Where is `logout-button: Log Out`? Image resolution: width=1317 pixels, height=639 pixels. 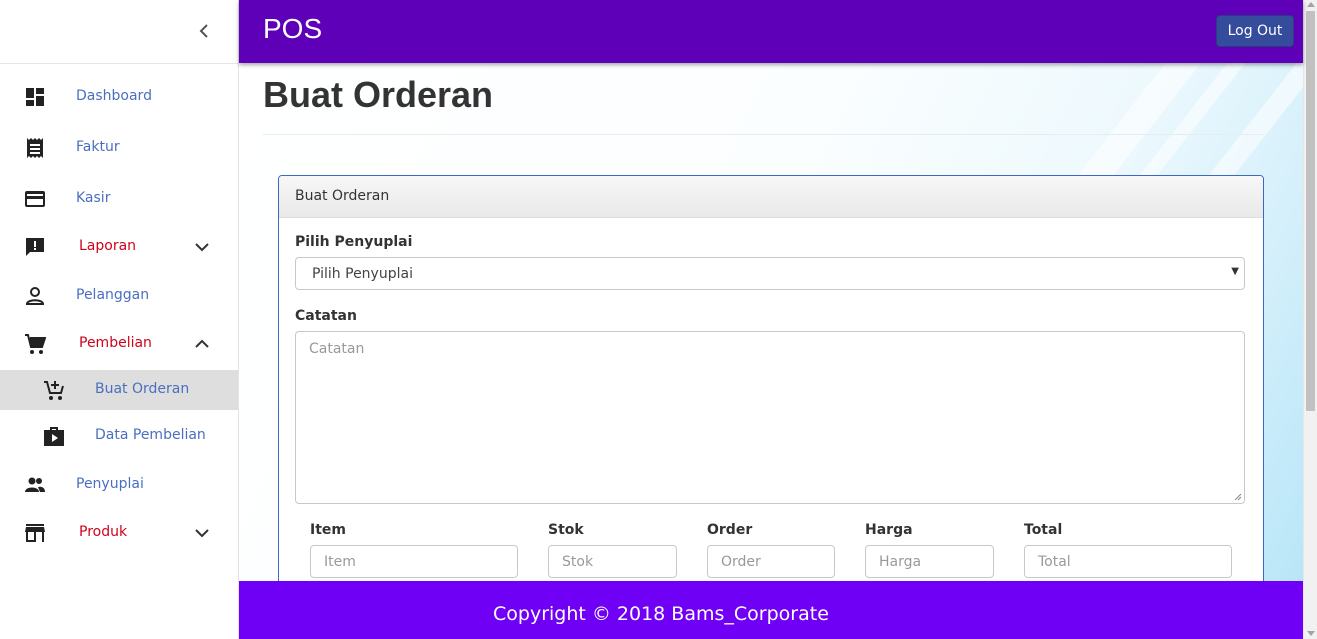 logout-button: Log Out is located at coordinates (1255, 31).